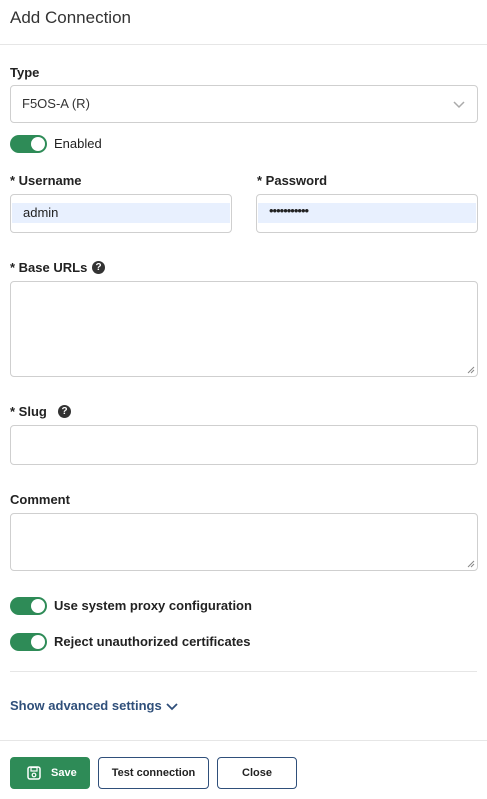  I want to click on password-value: •••••••••••, so click(289, 210).